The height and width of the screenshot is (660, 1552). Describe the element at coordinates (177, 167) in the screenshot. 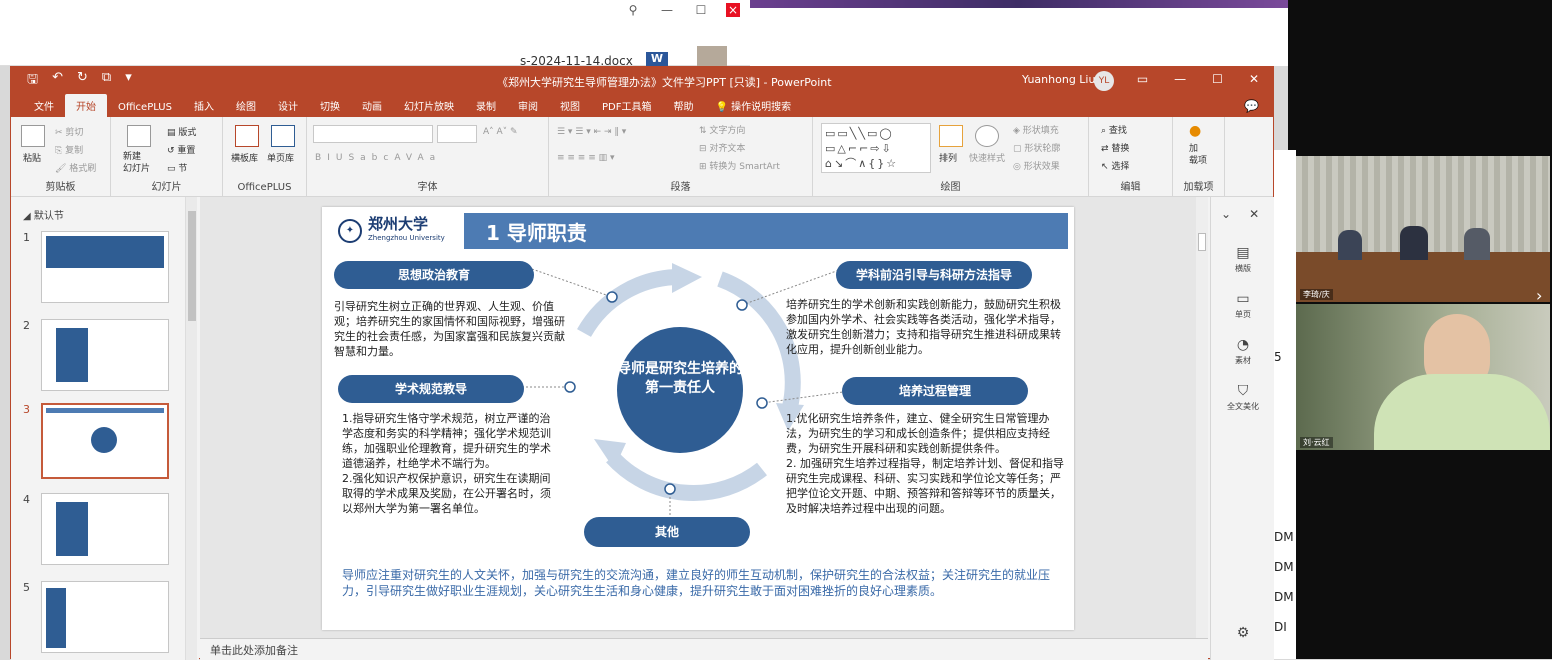

I see `section-button: ▭ 节` at that location.